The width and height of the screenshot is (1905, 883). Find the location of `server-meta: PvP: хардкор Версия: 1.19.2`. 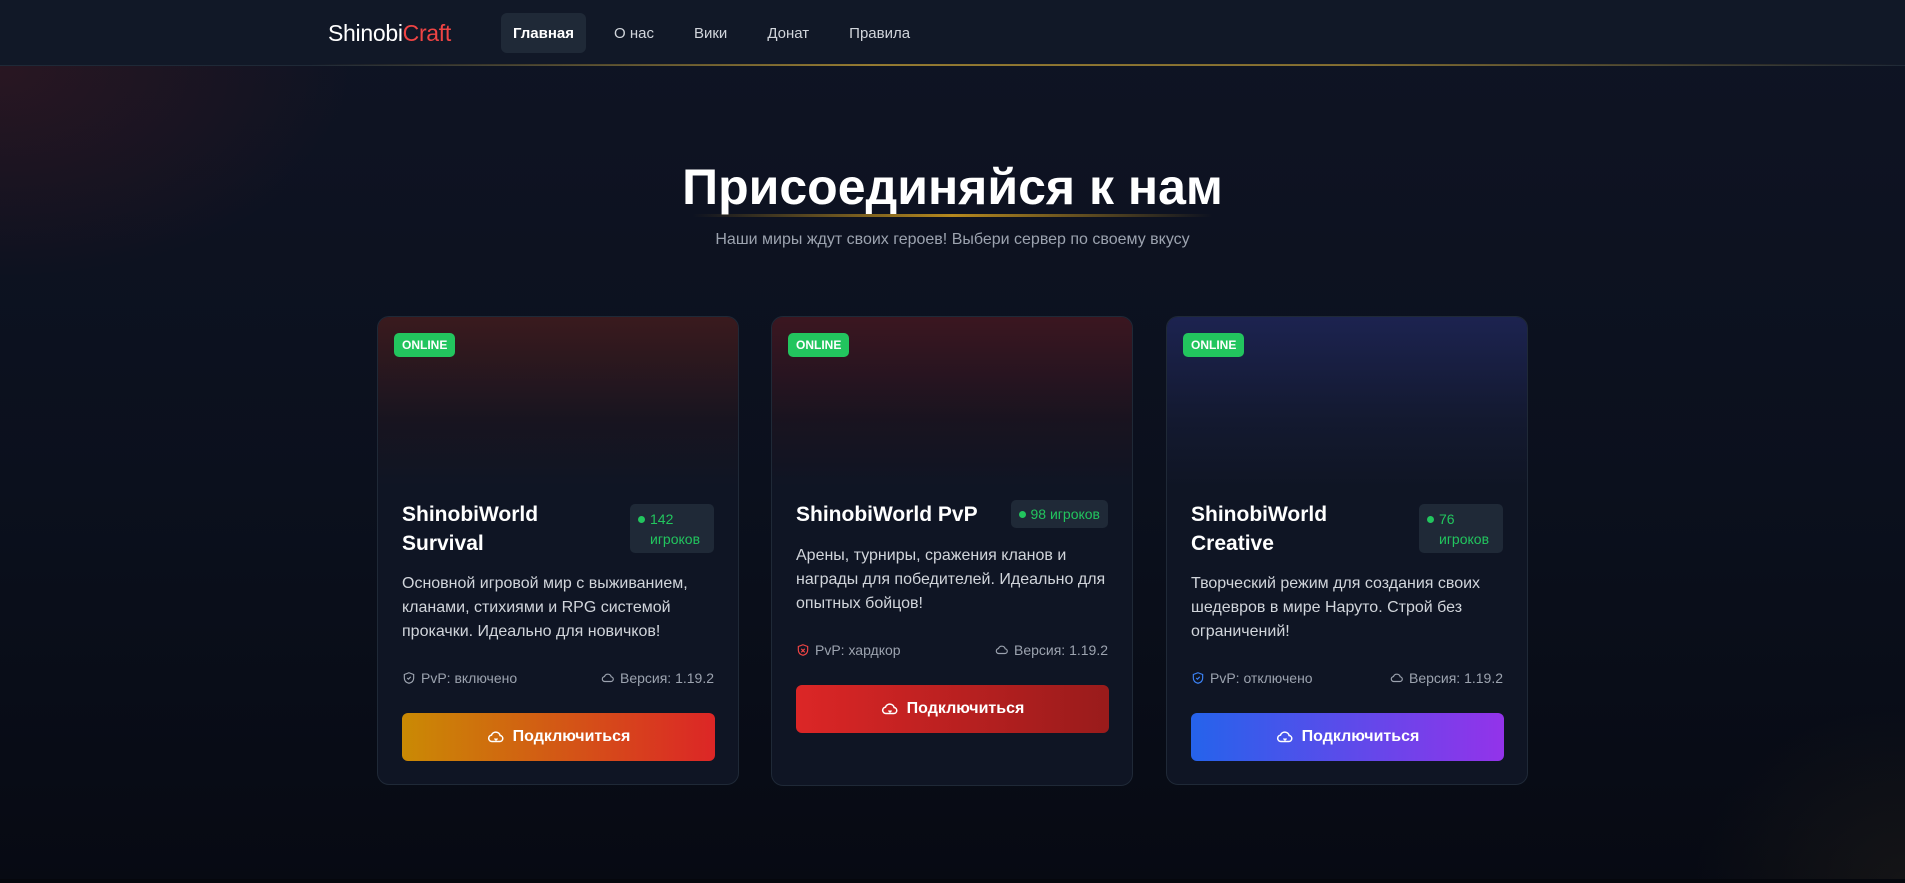

server-meta: PvP: хардкор Версия: 1.19.2 is located at coordinates (952, 650).